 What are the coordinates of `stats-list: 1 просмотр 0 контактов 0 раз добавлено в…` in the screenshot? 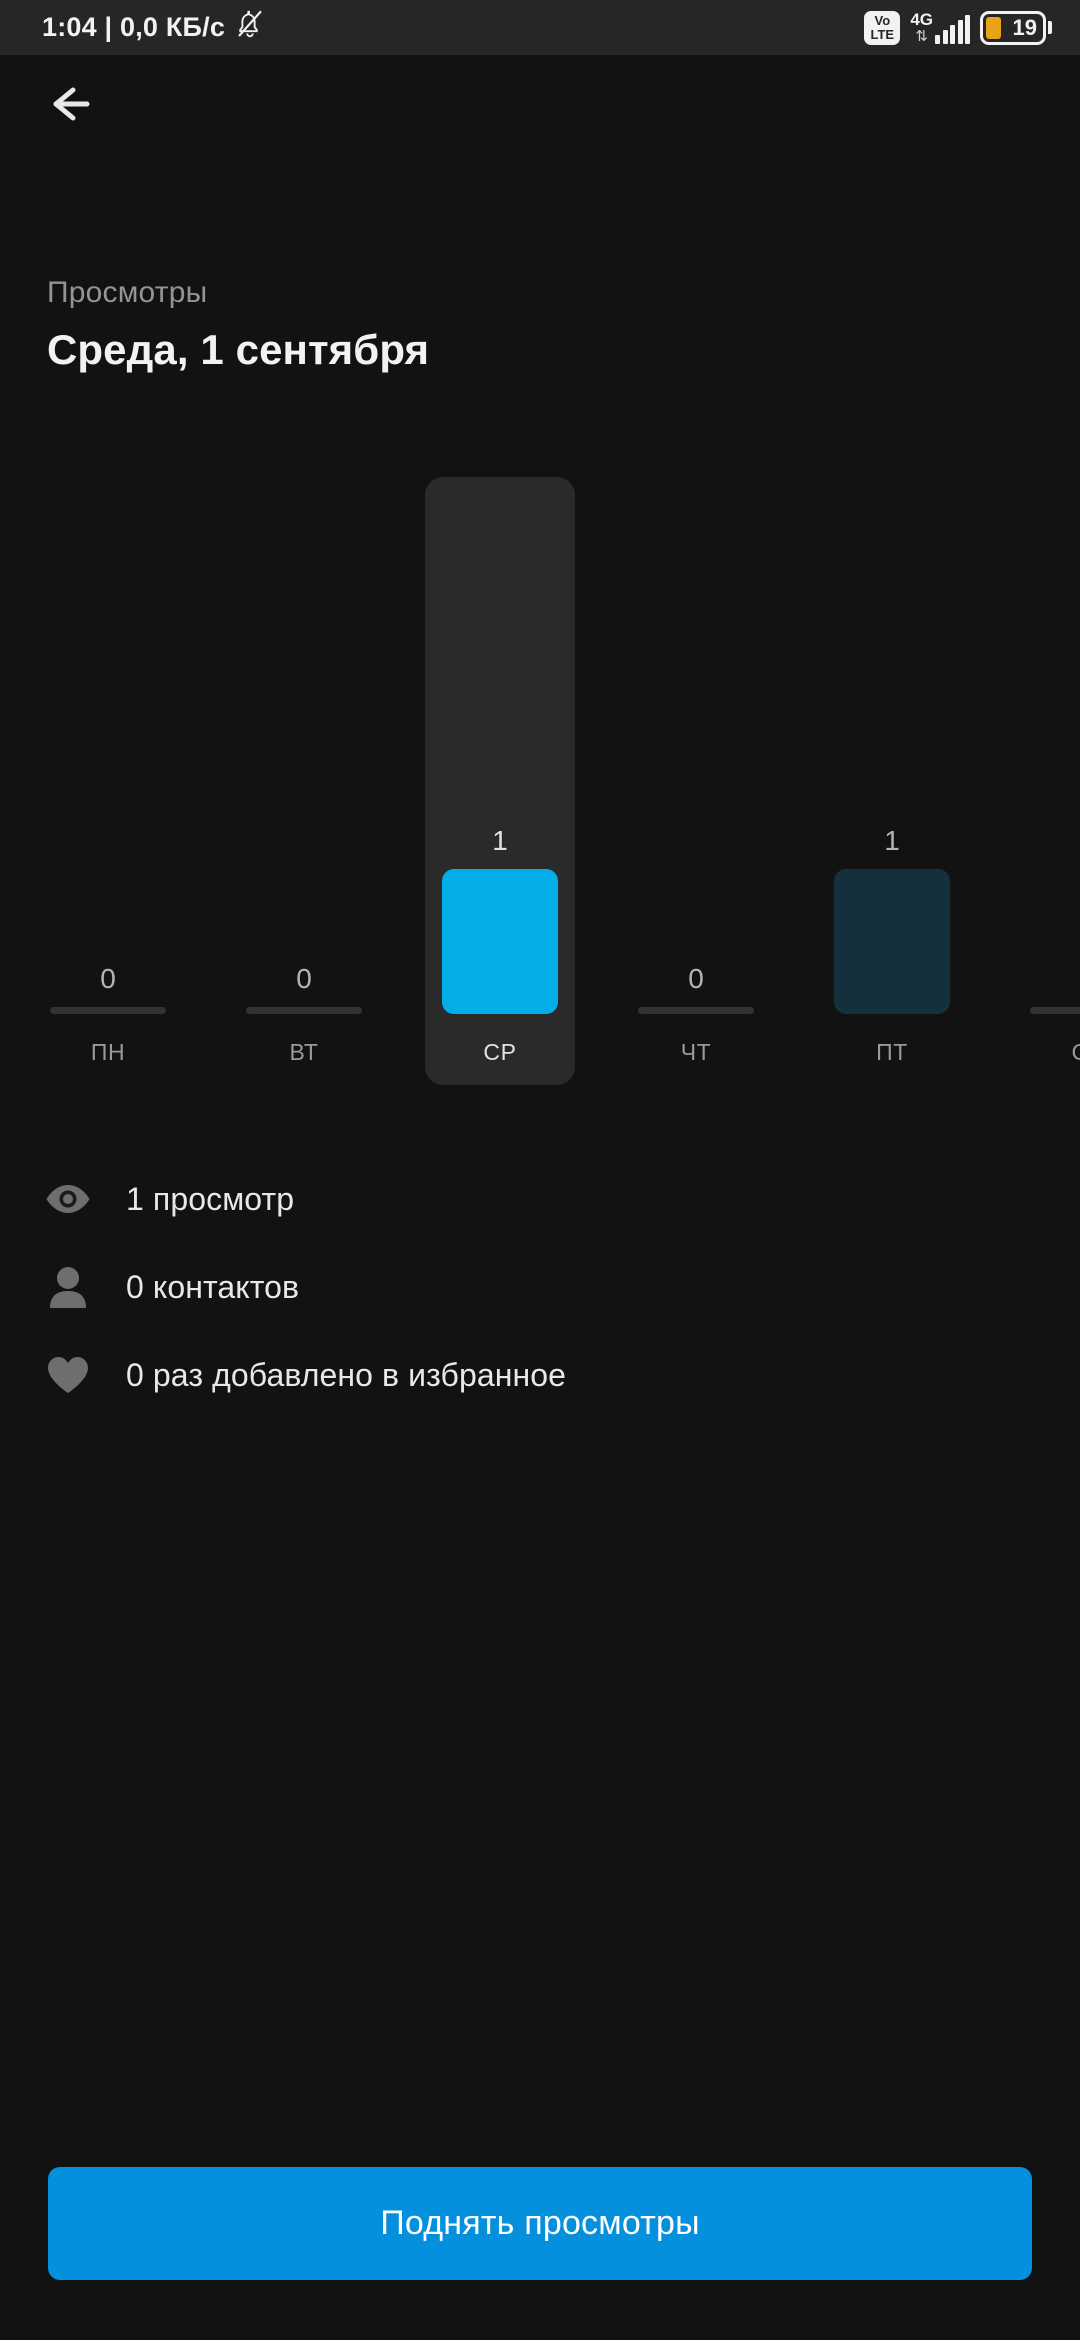 It's located at (540, 1287).